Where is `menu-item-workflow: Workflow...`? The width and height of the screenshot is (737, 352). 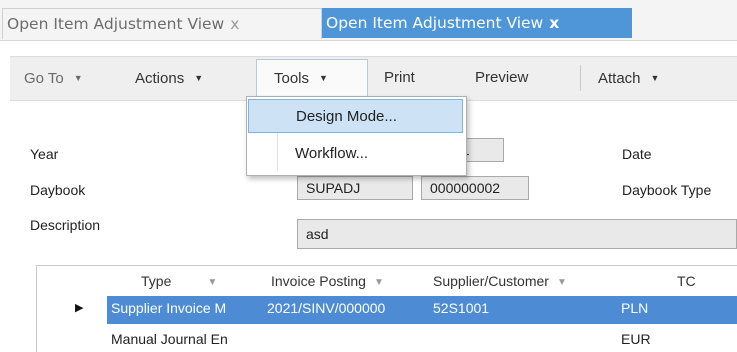 menu-item-workflow: Workflow... is located at coordinates (355, 154).